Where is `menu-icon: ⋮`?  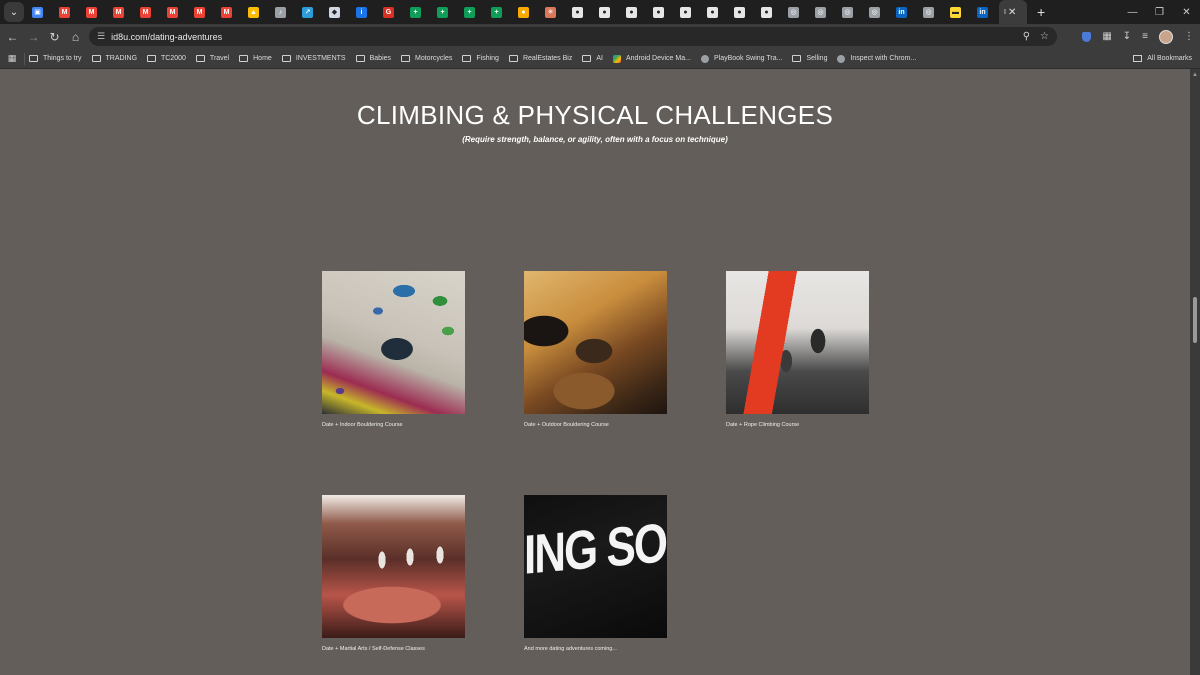
menu-icon: ⋮ is located at coordinates (1189, 36).